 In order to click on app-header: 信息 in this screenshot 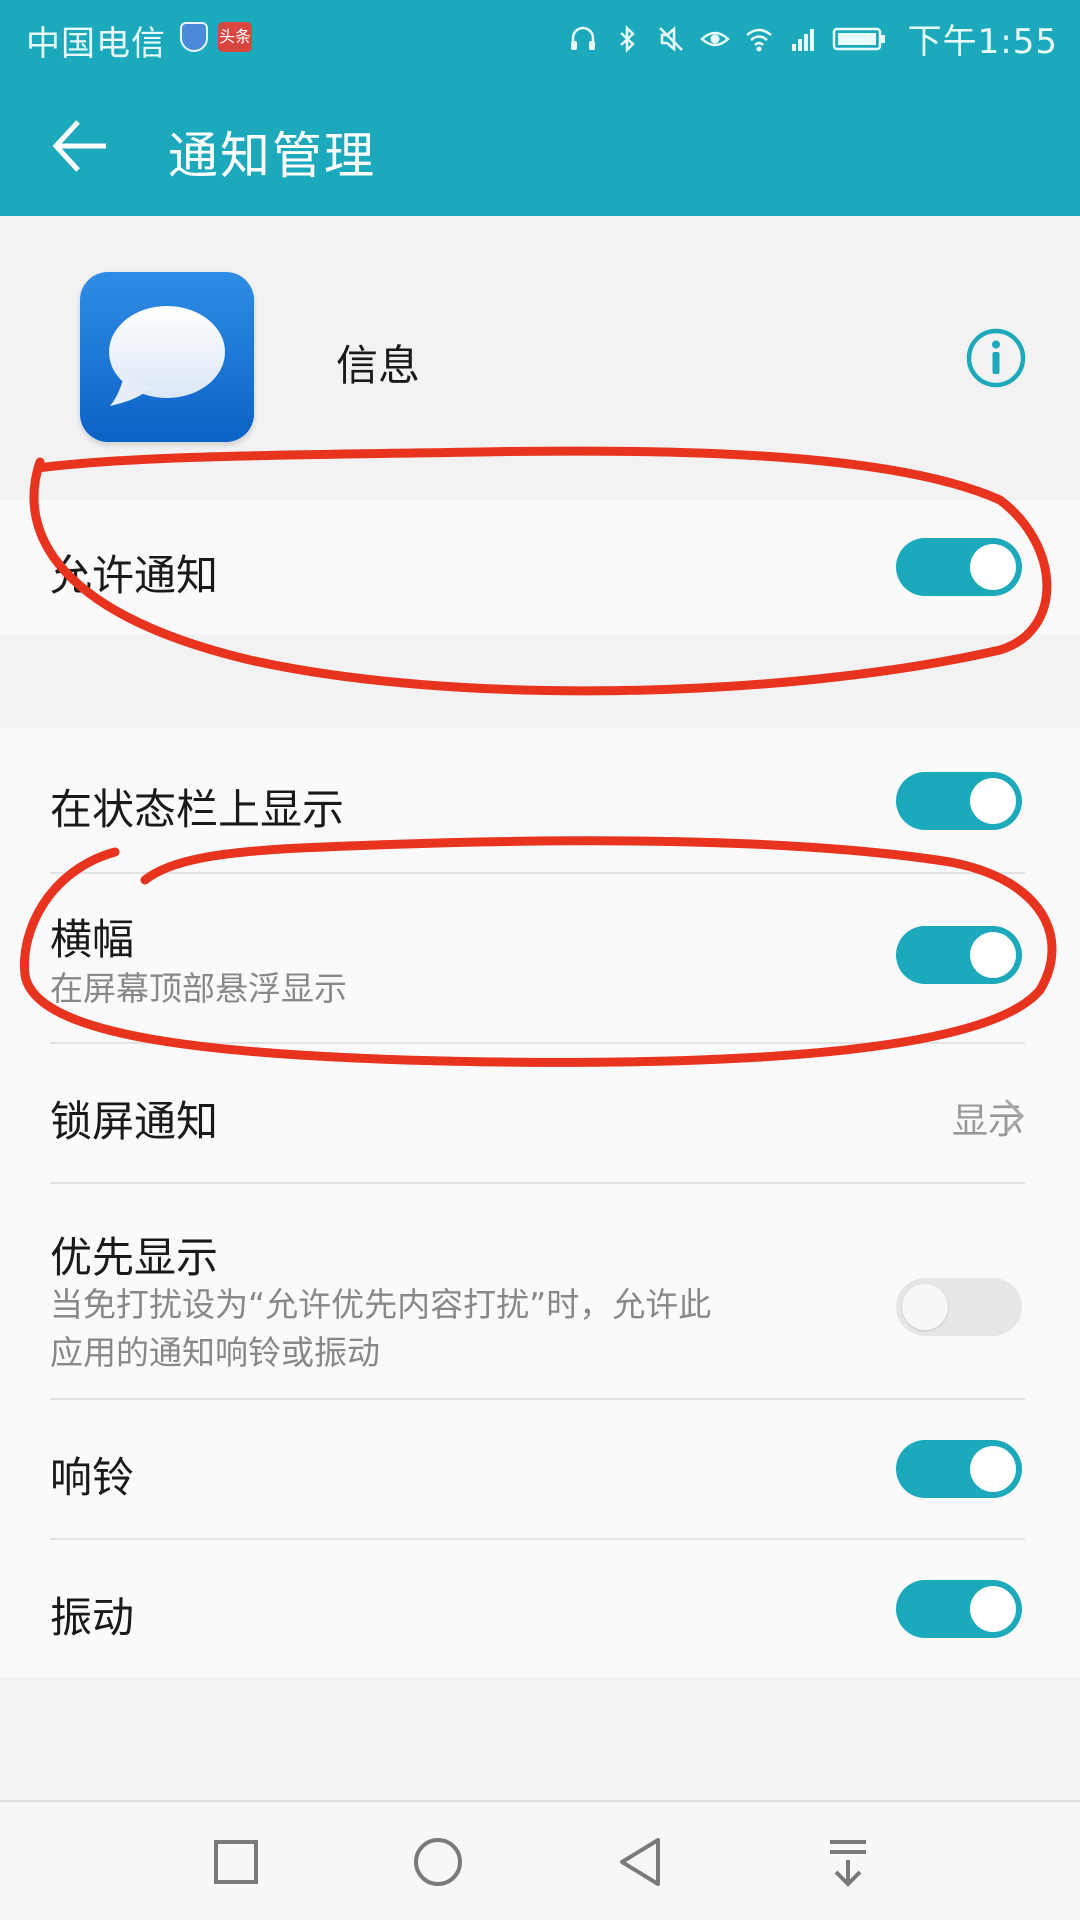, I will do `click(540, 358)`.